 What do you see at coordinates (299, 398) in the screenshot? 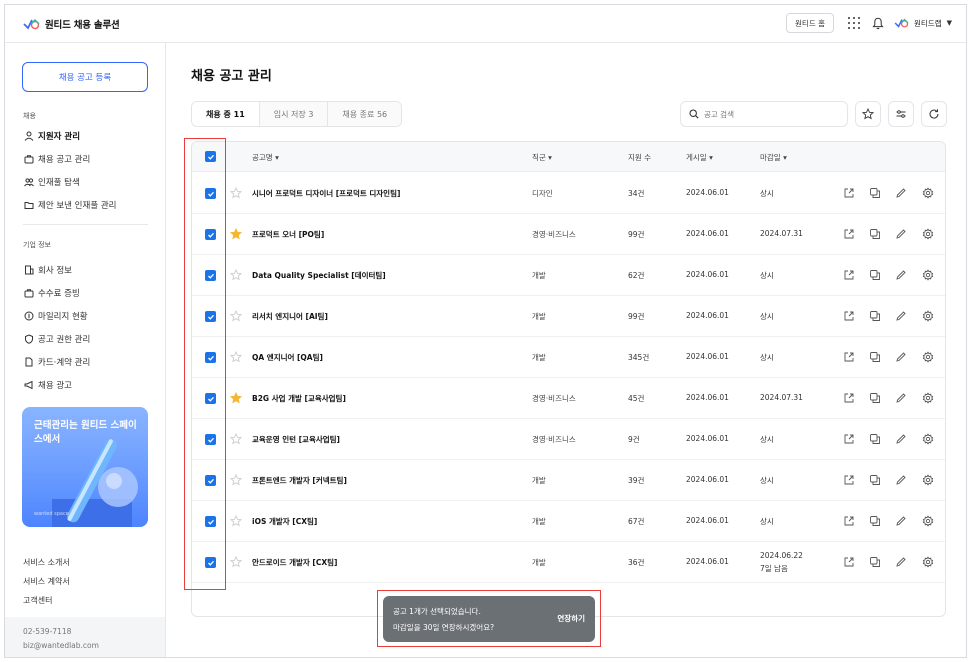
I see `posting-title: B2G 사업 개발 [교육사업팀]` at bounding box center [299, 398].